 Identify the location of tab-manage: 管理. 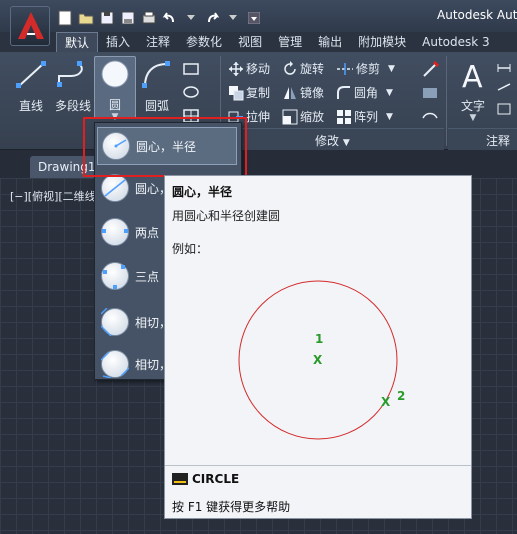
(290, 42).